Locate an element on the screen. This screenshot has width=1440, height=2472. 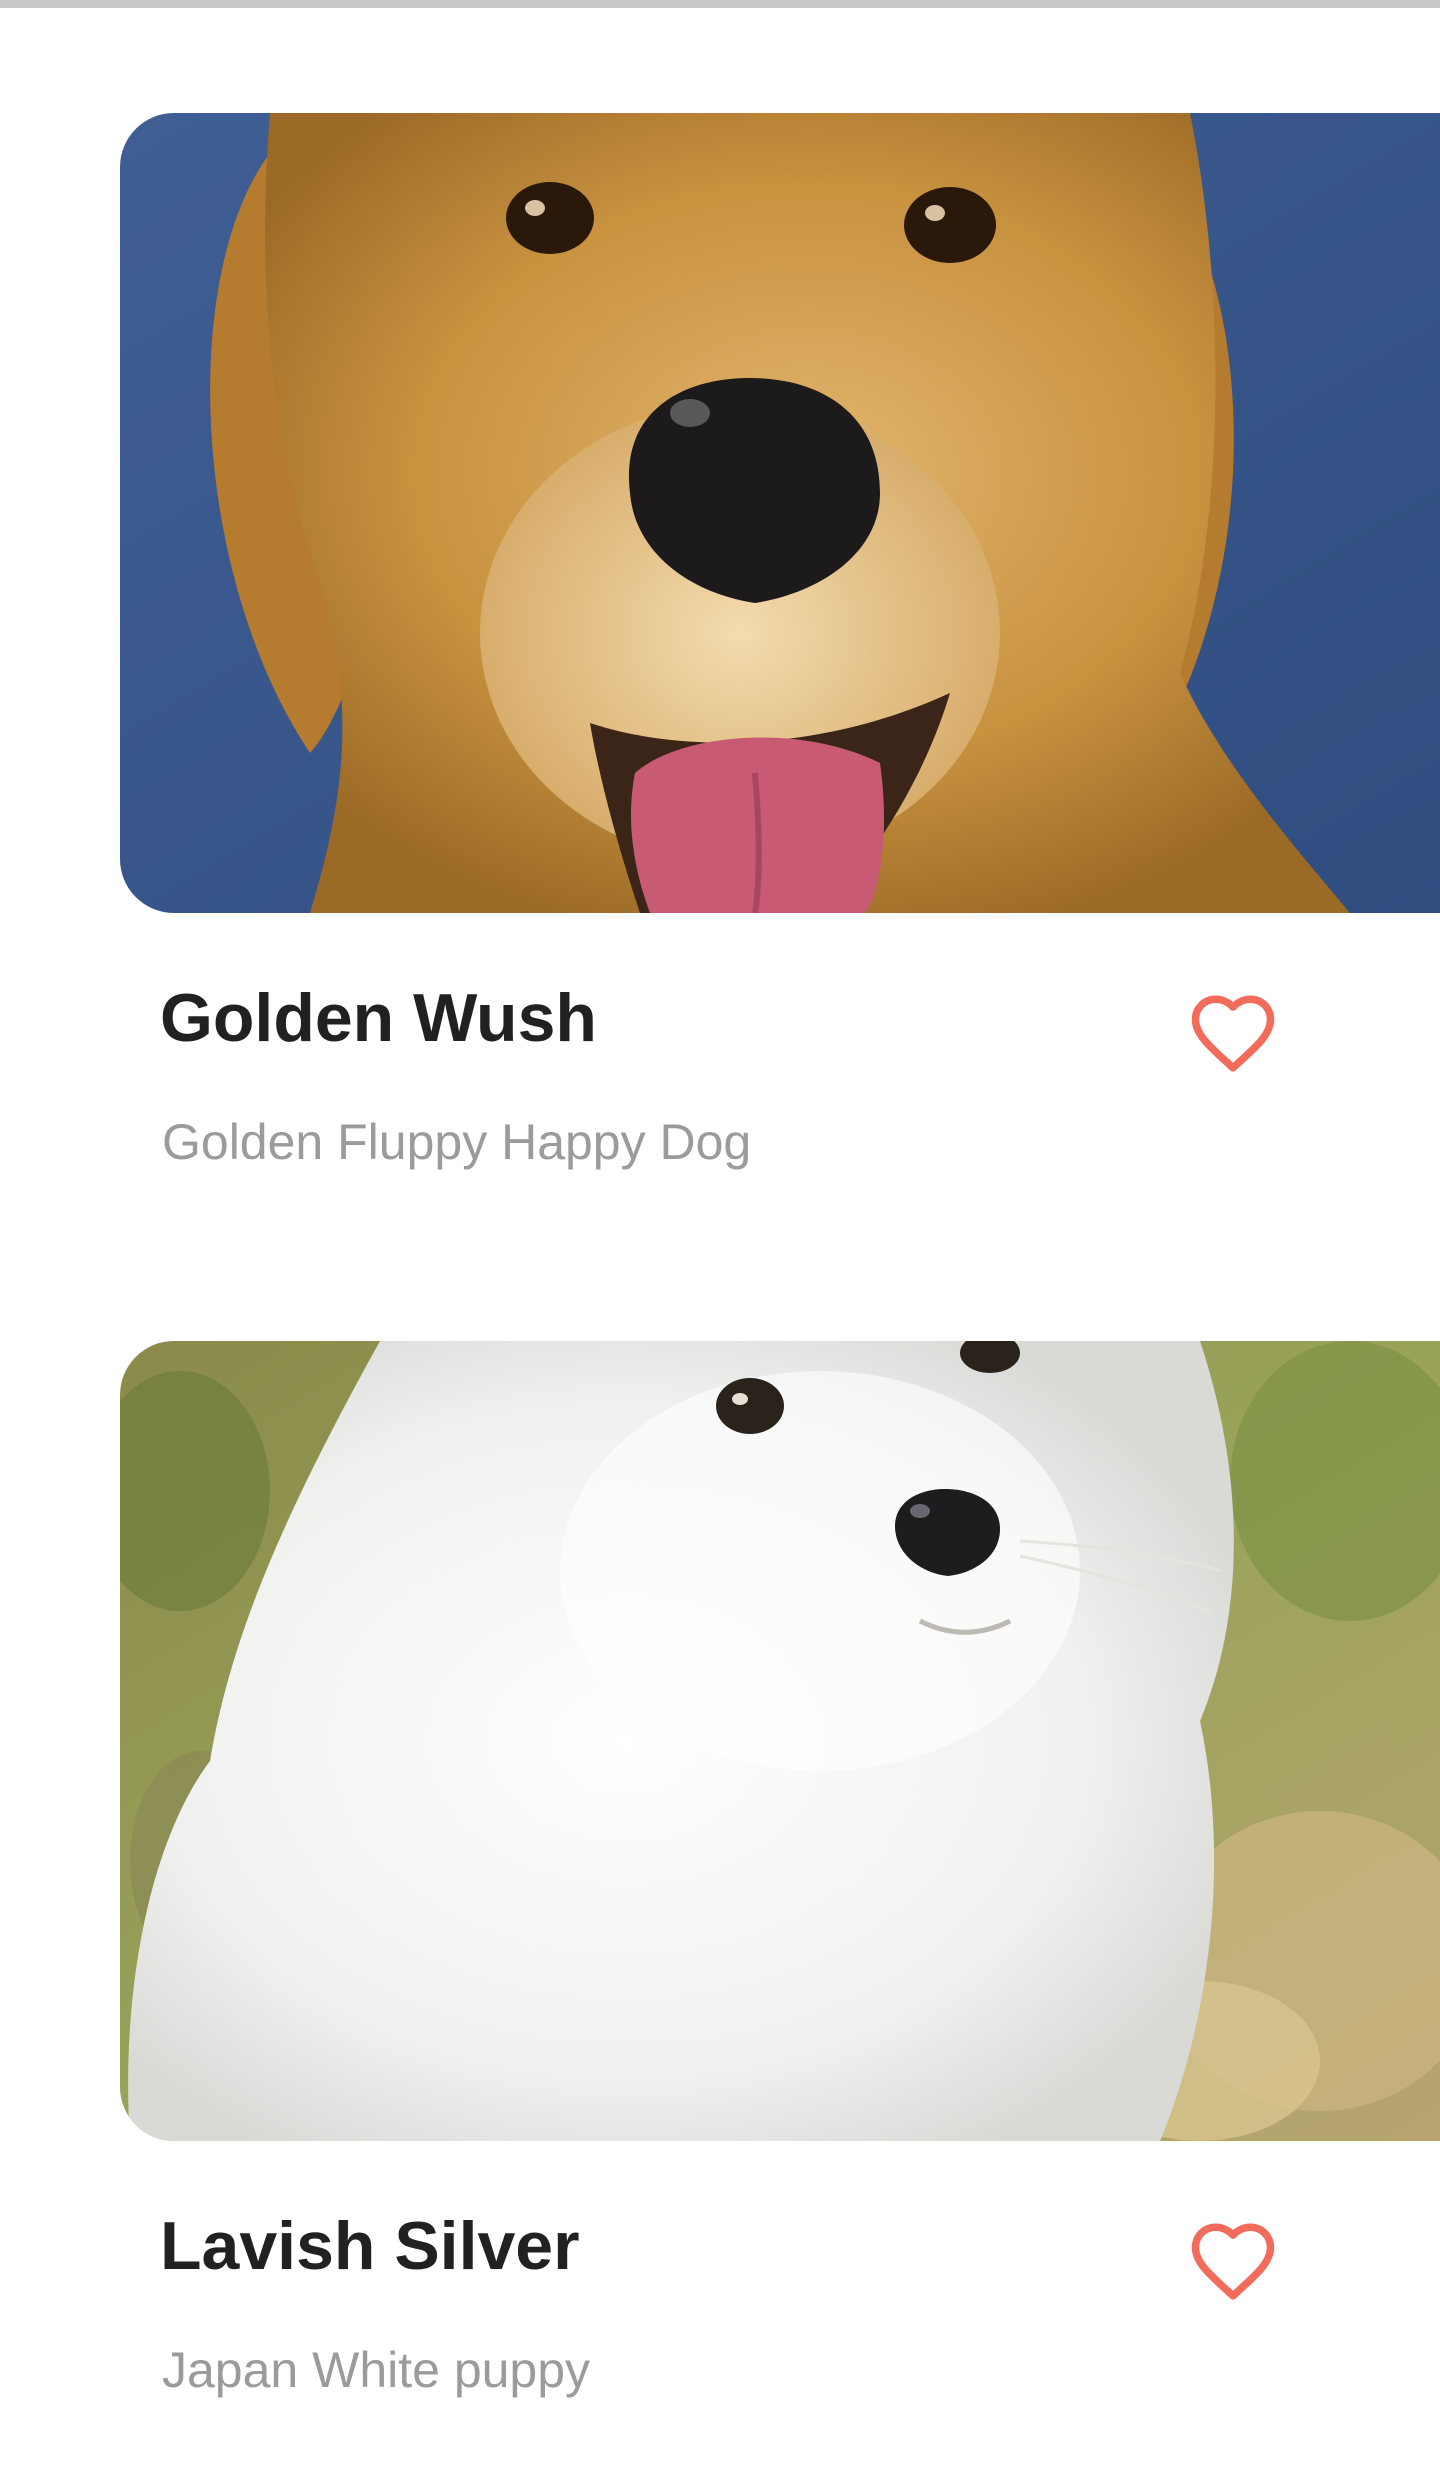
card-title: Golden Wush is located at coordinates (378, 1018).